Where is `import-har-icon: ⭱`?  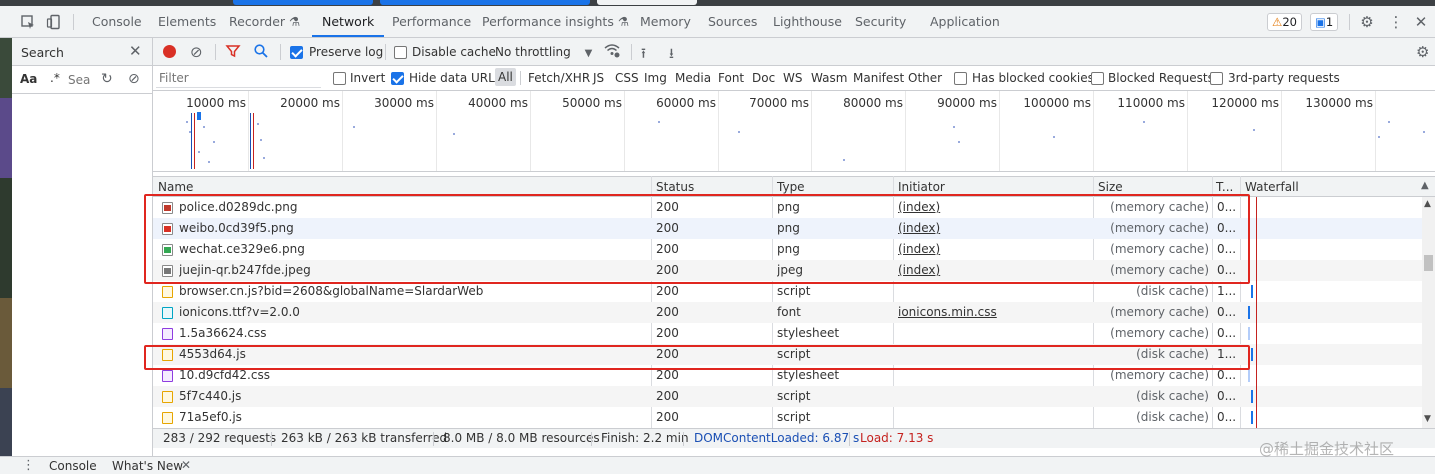 import-har-icon: ⭱ is located at coordinates (643, 55).